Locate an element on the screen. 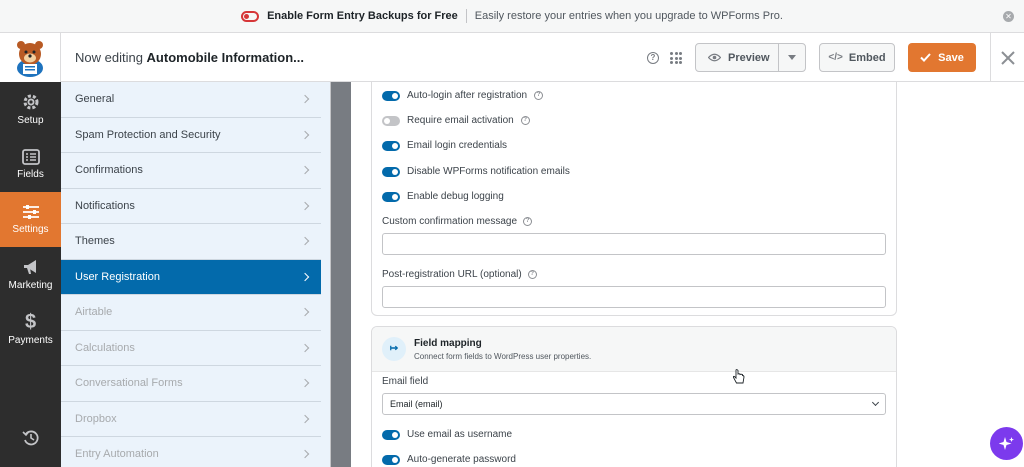 Image resolution: width=1024 pixels, height=467 pixels. panel-item-label: Dropbox is located at coordinates (96, 418).